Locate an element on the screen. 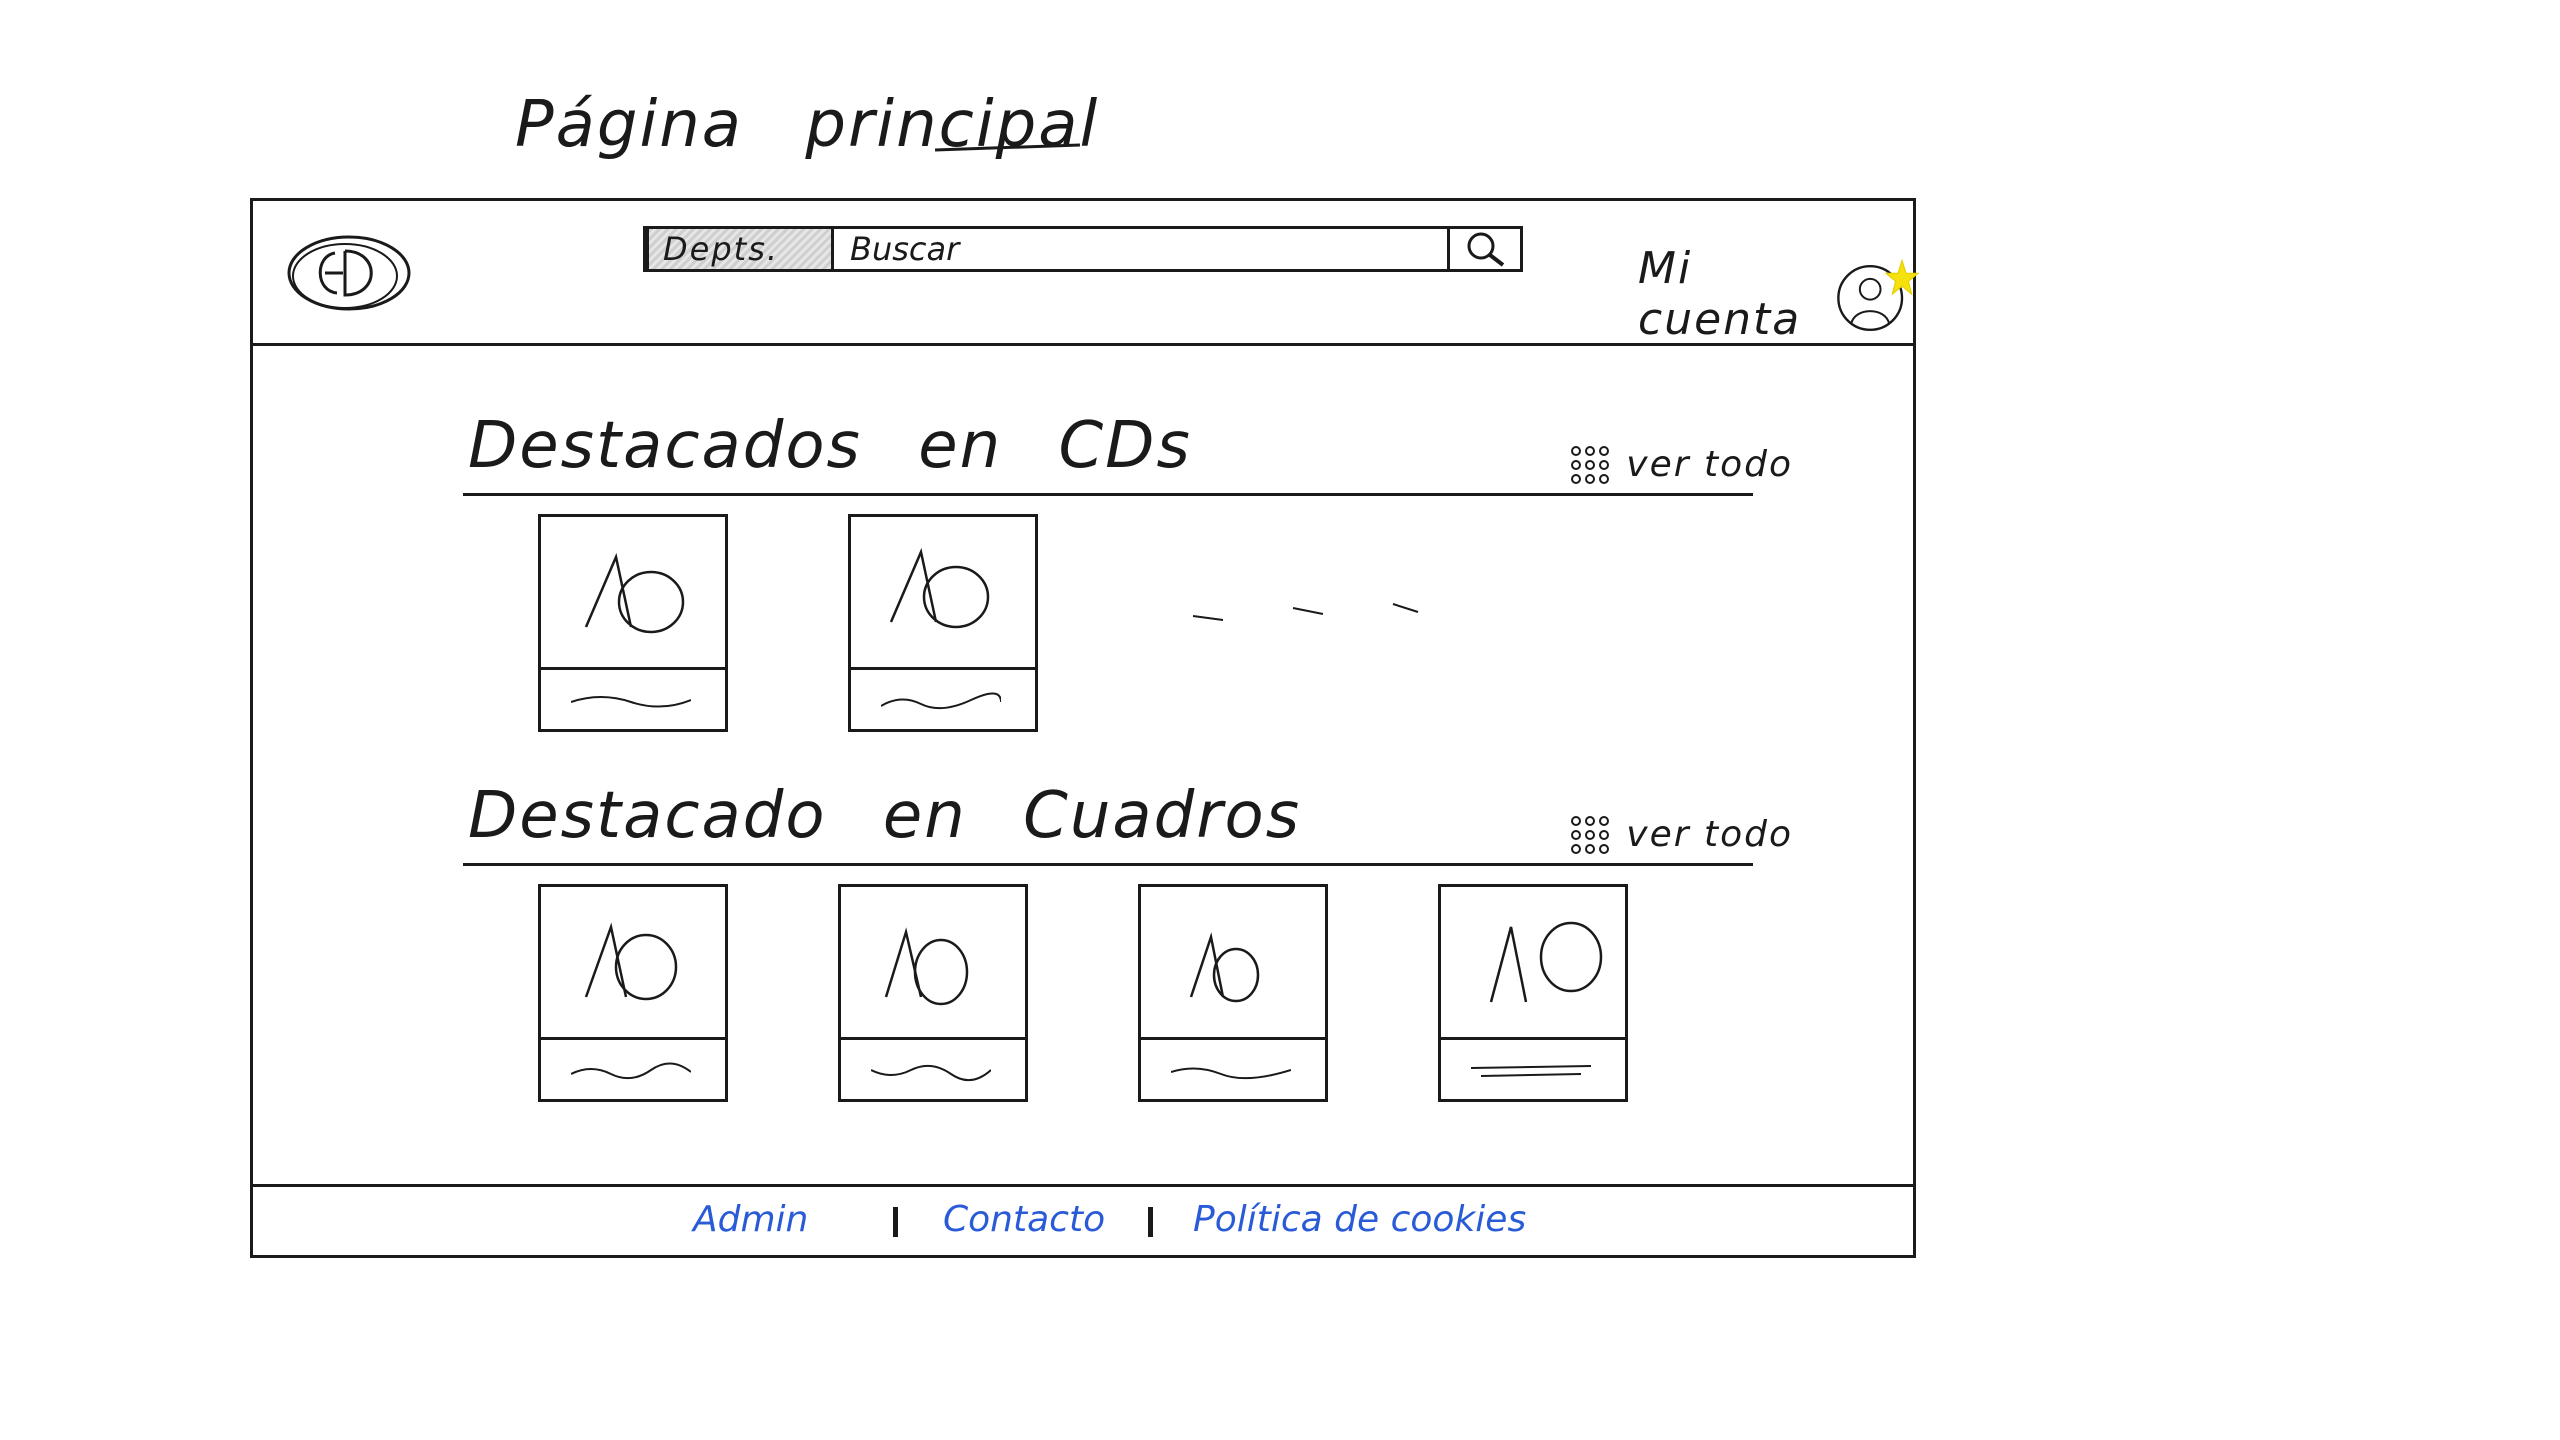 The height and width of the screenshot is (1440, 2560). departments-dropdown: Depts. is located at coordinates (741, 249).